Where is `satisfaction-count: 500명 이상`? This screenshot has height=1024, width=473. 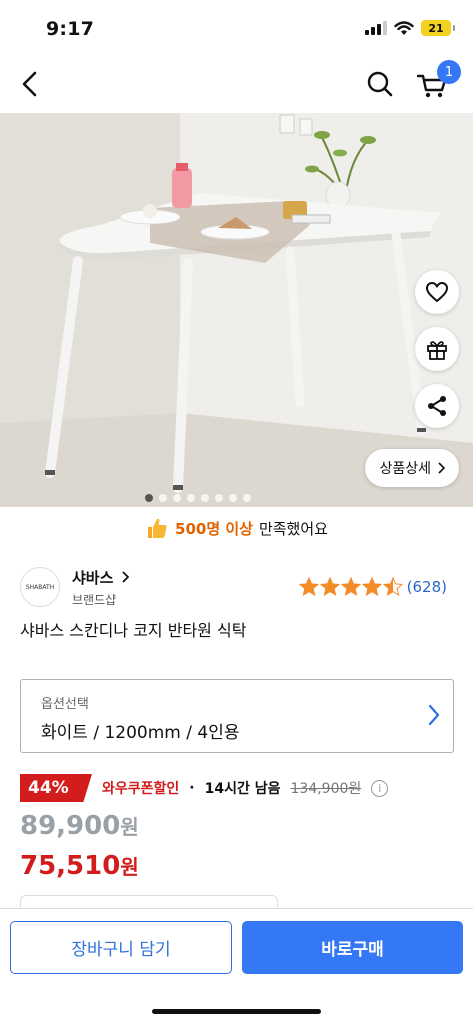
satisfaction-count: 500명 이상 is located at coordinates (214, 528).